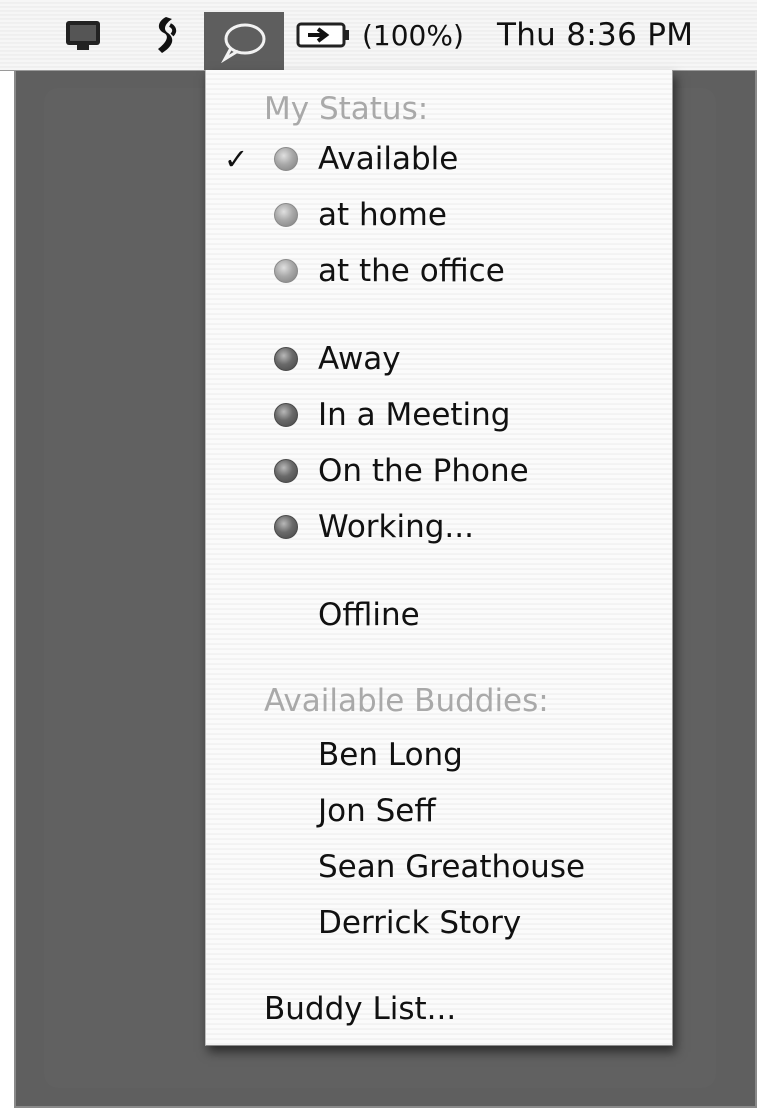 This screenshot has width=757, height=1118. What do you see at coordinates (414, 415) in the screenshot?
I see `status-item-label: In a Meeting` at bounding box center [414, 415].